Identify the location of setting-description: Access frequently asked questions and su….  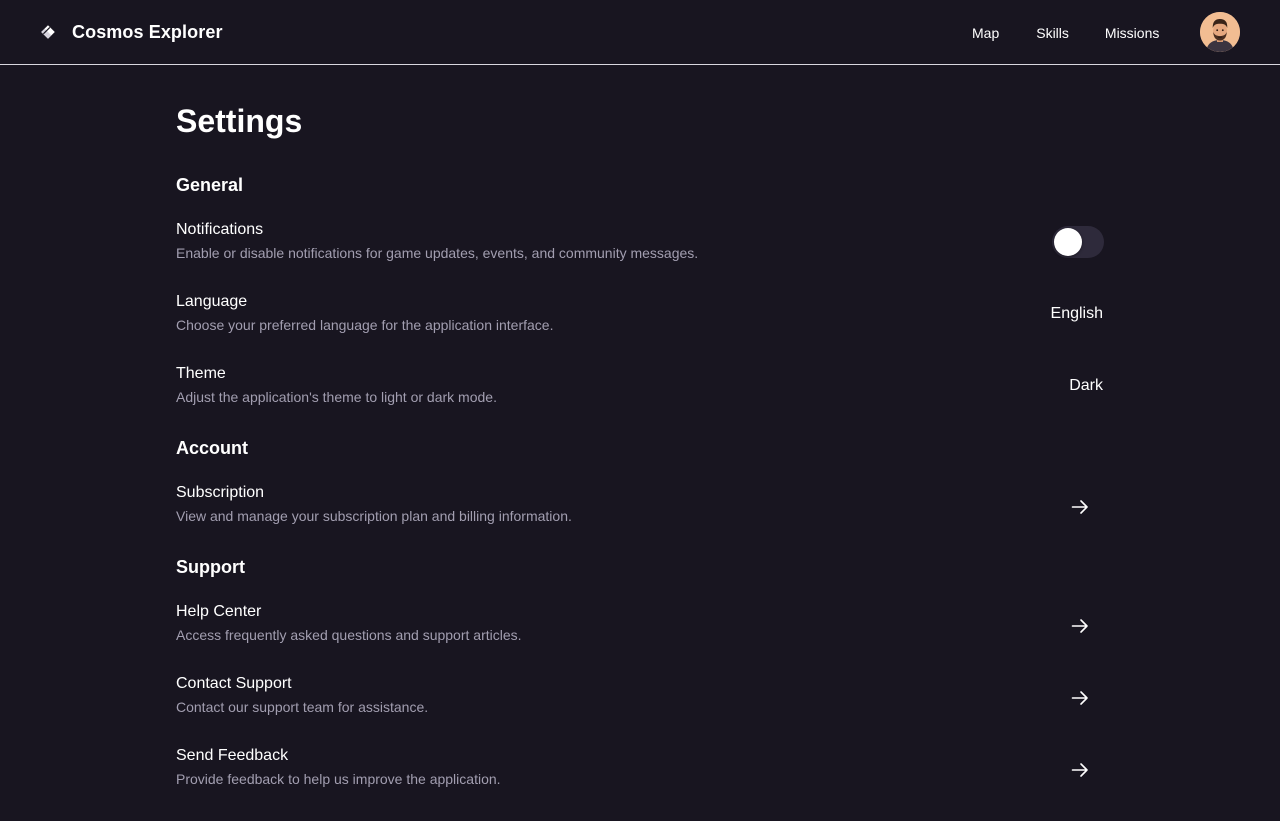
(349, 635).